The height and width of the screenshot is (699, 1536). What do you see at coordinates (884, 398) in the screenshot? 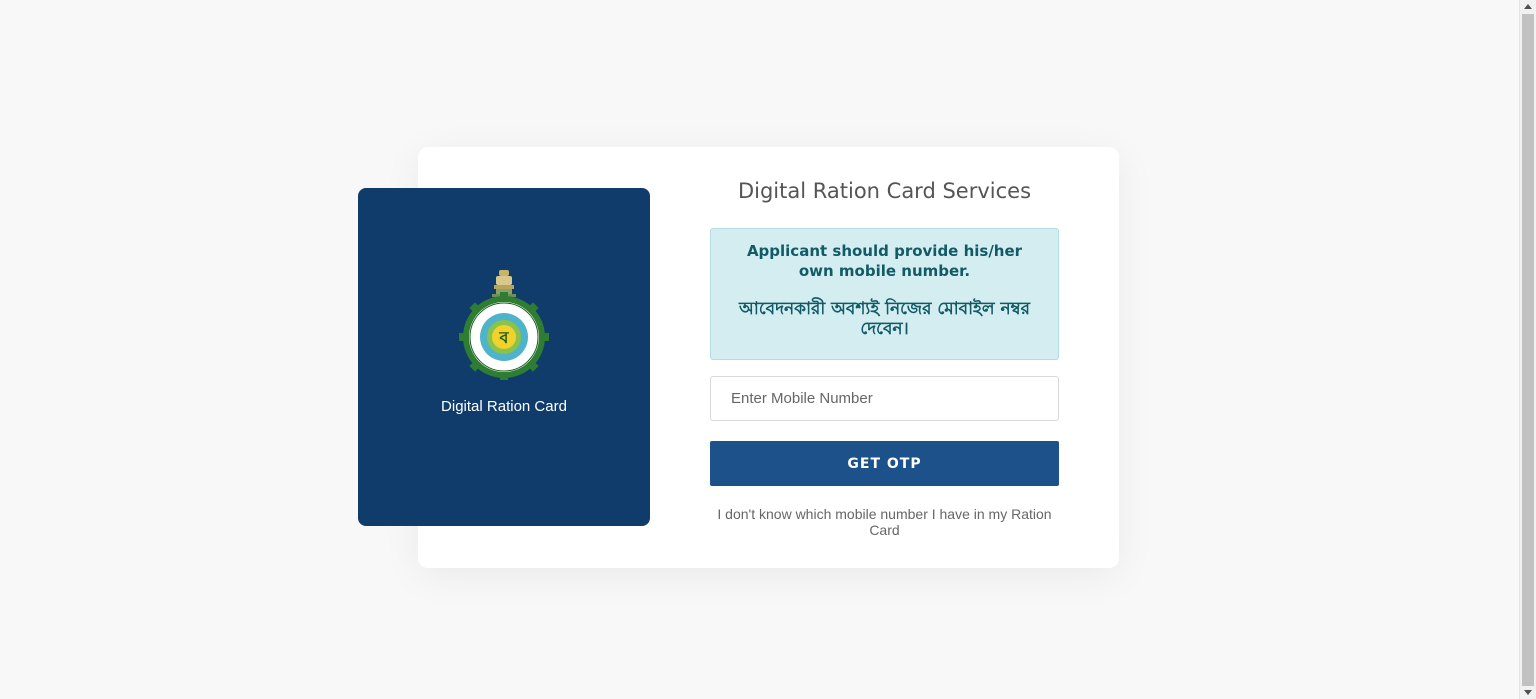
I see `mobile-number-input` at bounding box center [884, 398].